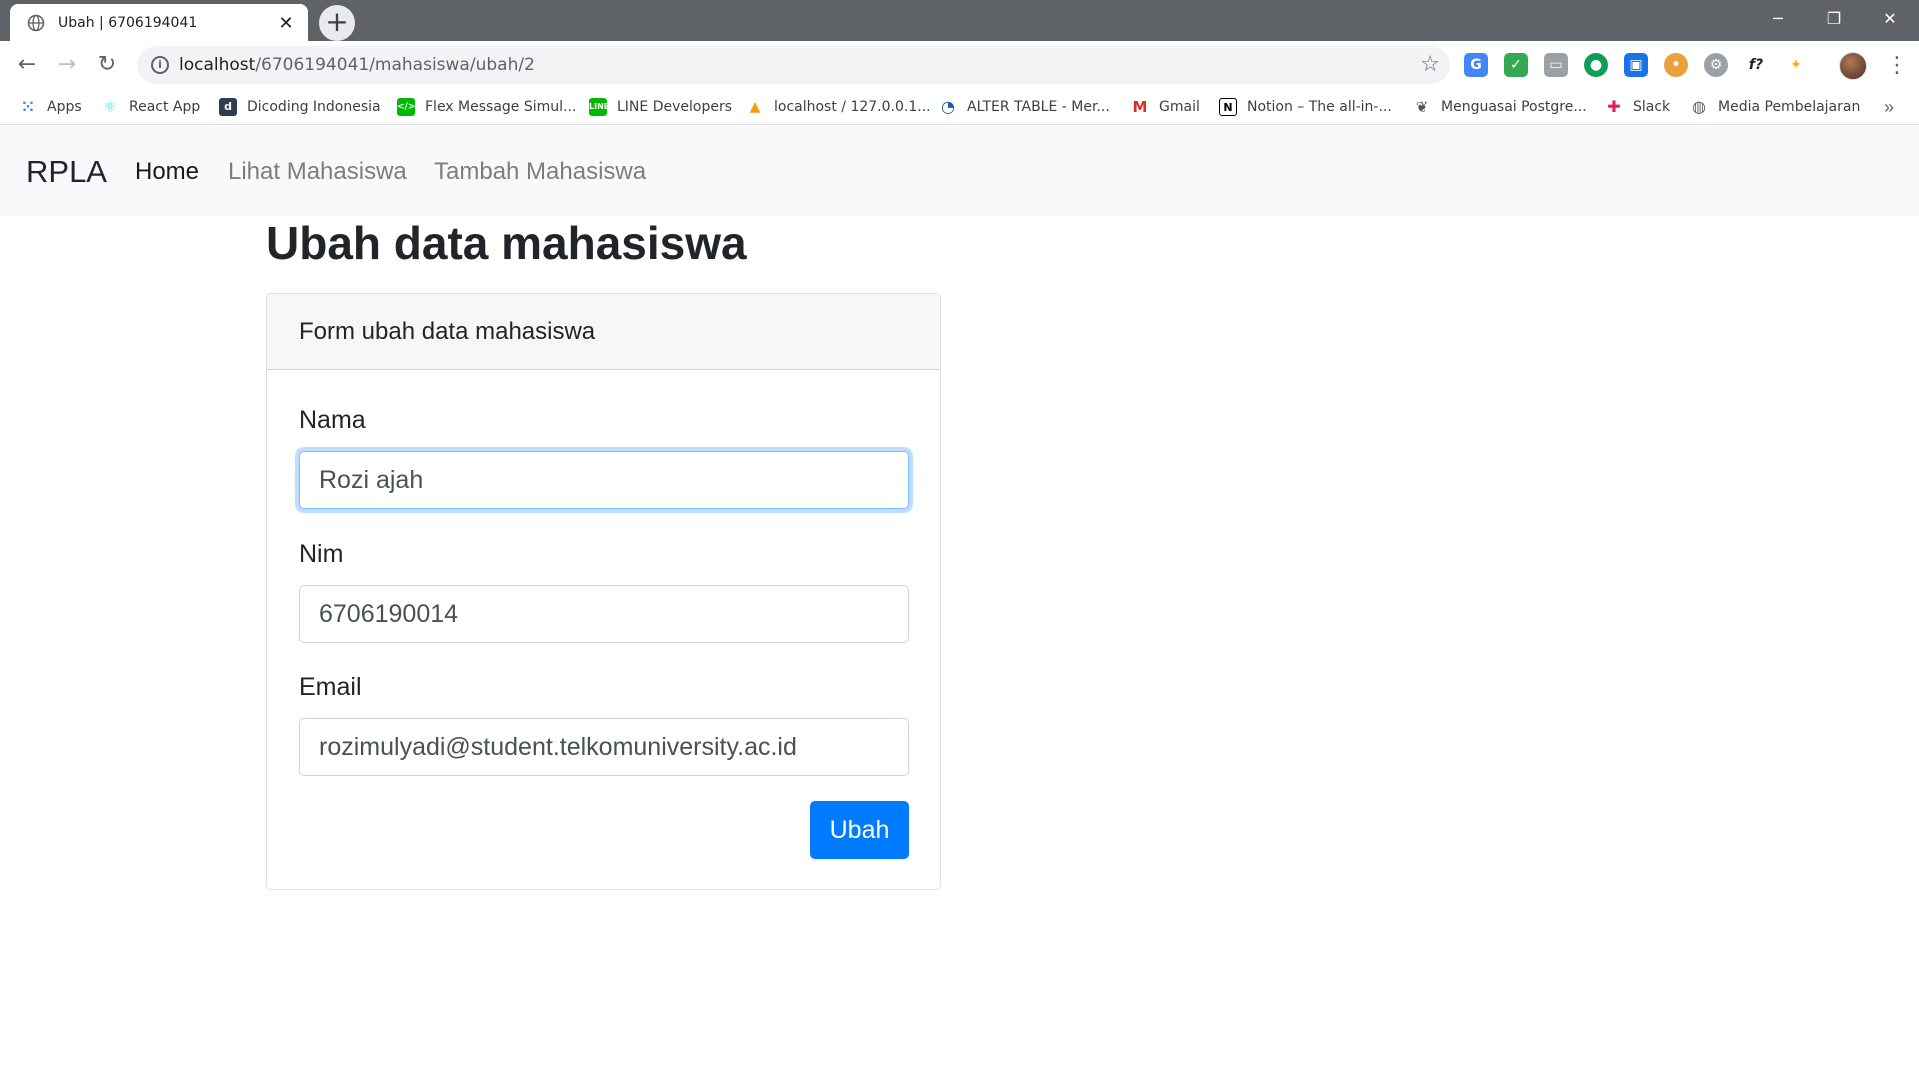 The width and height of the screenshot is (1919, 1079). Describe the element at coordinates (27, 65) in the screenshot. I see `back-arrow-icon: ←` at that location.